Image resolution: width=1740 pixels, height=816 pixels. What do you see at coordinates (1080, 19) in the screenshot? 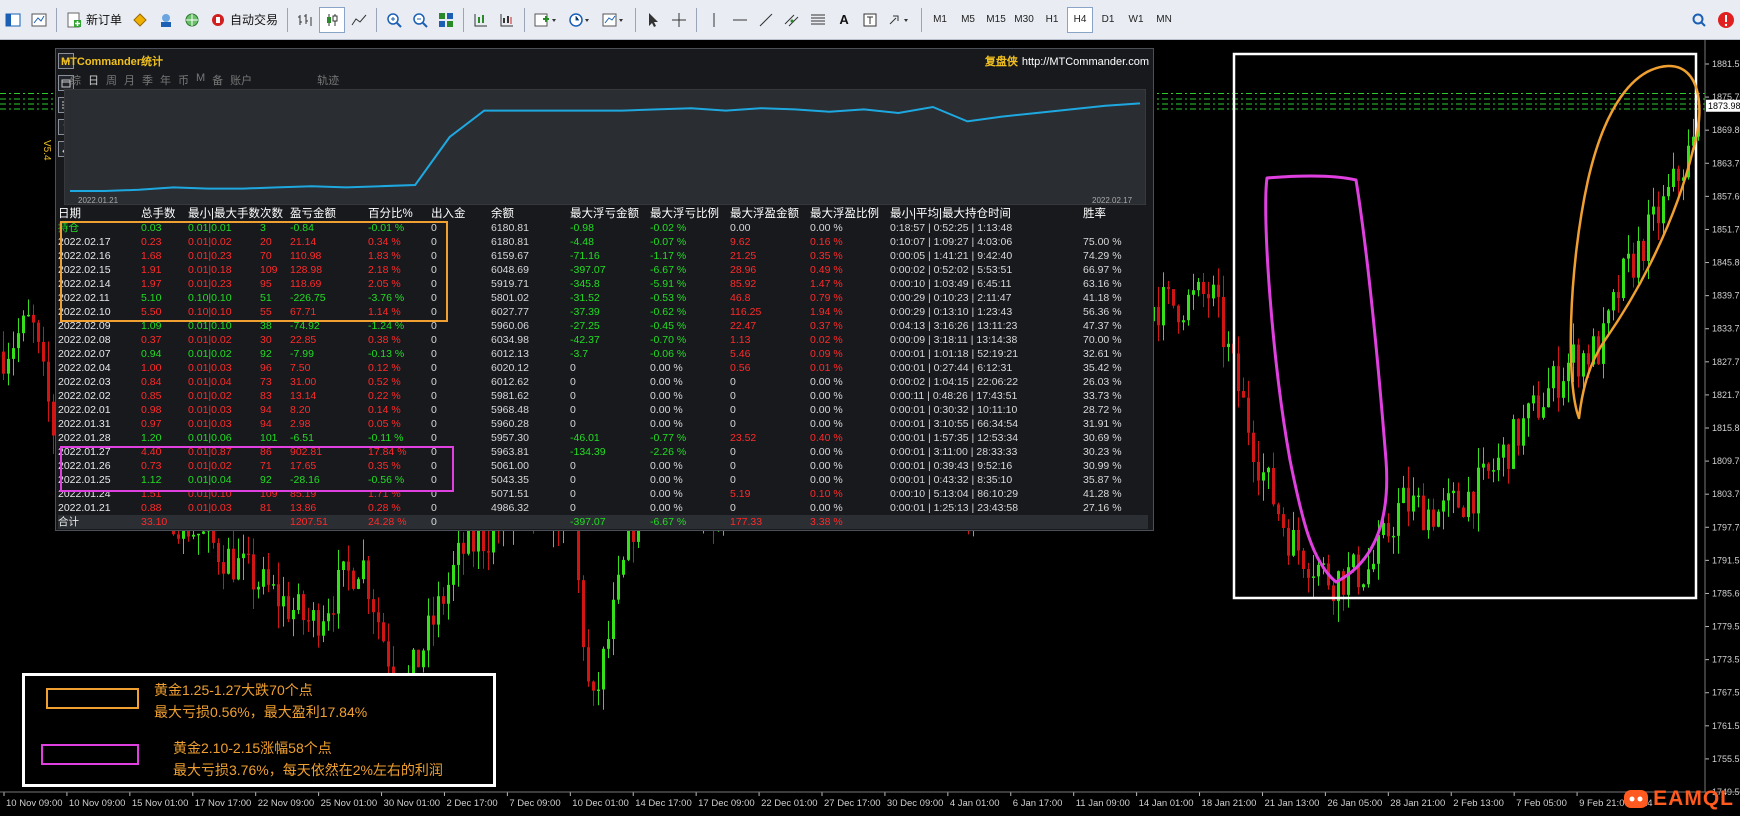
I see `timeframe-button: H4` at bounding box center [1080, 19].